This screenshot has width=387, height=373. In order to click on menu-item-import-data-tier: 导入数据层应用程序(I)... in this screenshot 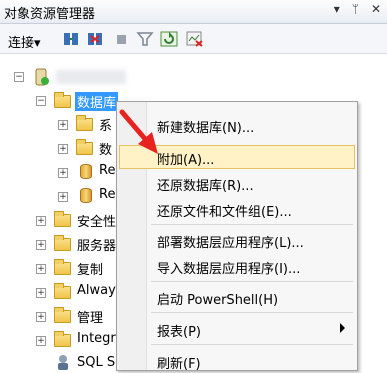, I will do `click(237, 266)`.